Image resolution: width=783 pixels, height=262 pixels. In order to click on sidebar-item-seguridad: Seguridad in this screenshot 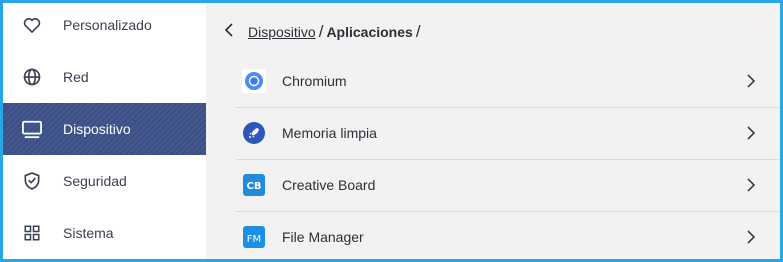, I will do `click(104, 181)`.